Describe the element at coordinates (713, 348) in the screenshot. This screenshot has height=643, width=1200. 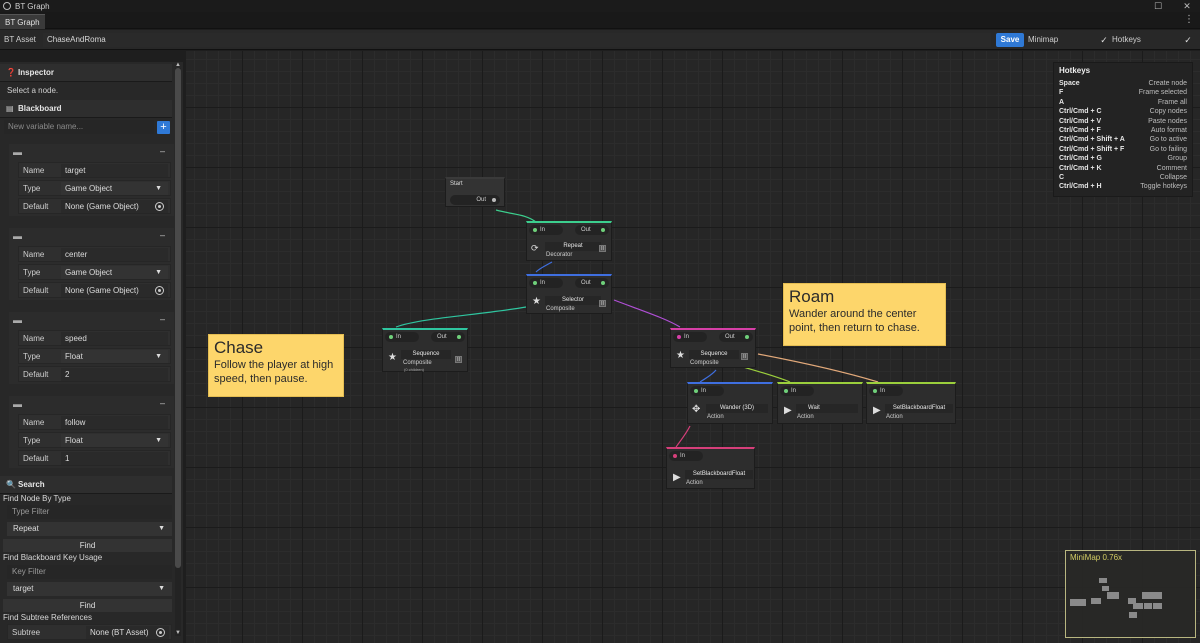
I see `node-sequence-roam: In Out ★ Sequence Composite II` at that location.